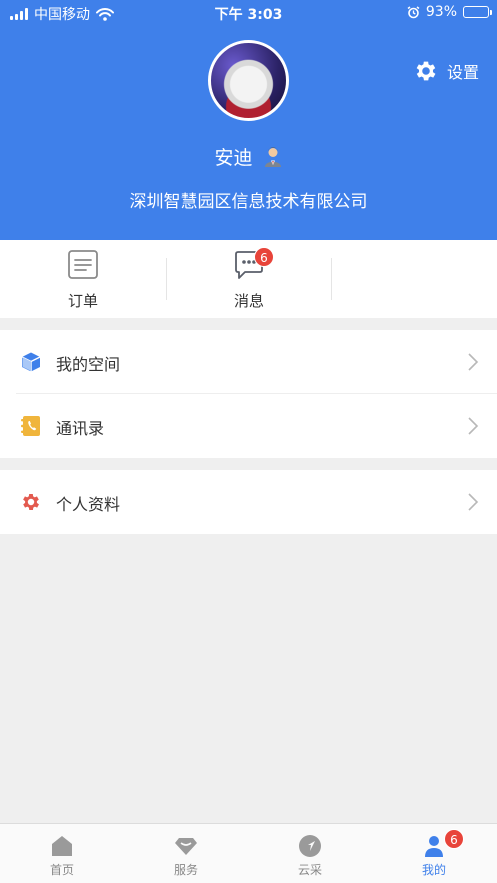 This screenshot has width=497, height=883. What do you see at coordinates (233, 158) in the screenshot?
I see `username: 安迪` at bounding box center [233, 158].